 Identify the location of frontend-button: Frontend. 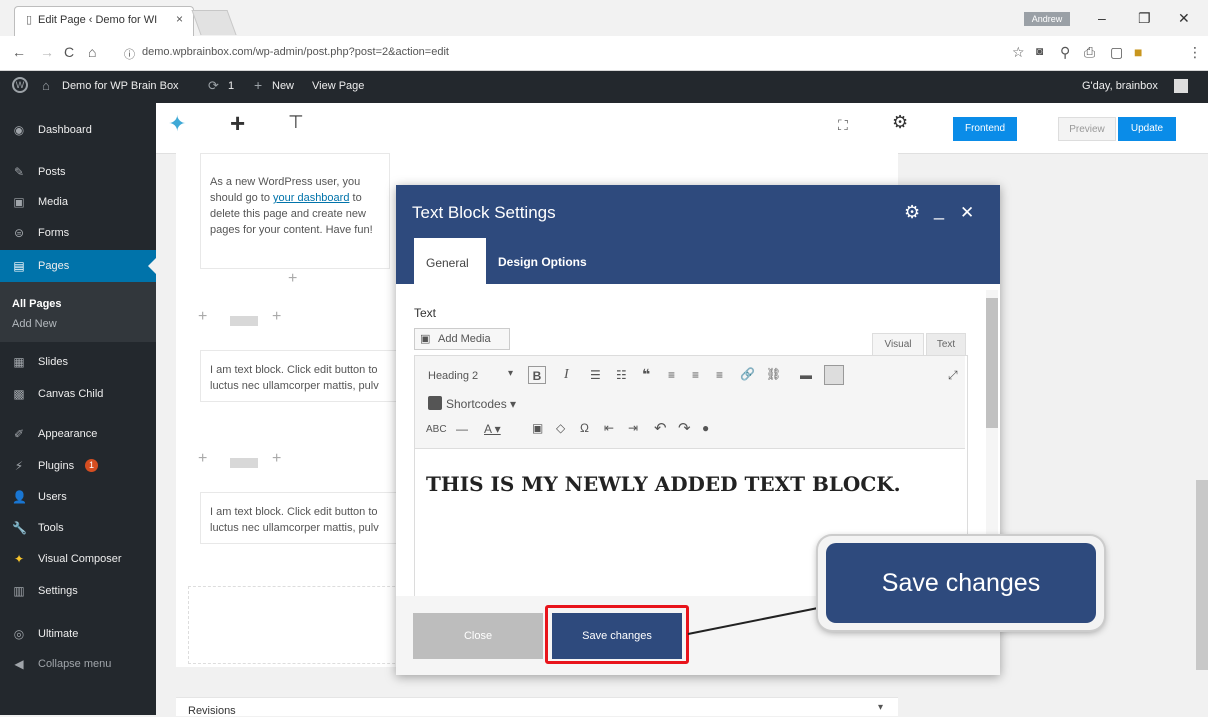
(985, 129).